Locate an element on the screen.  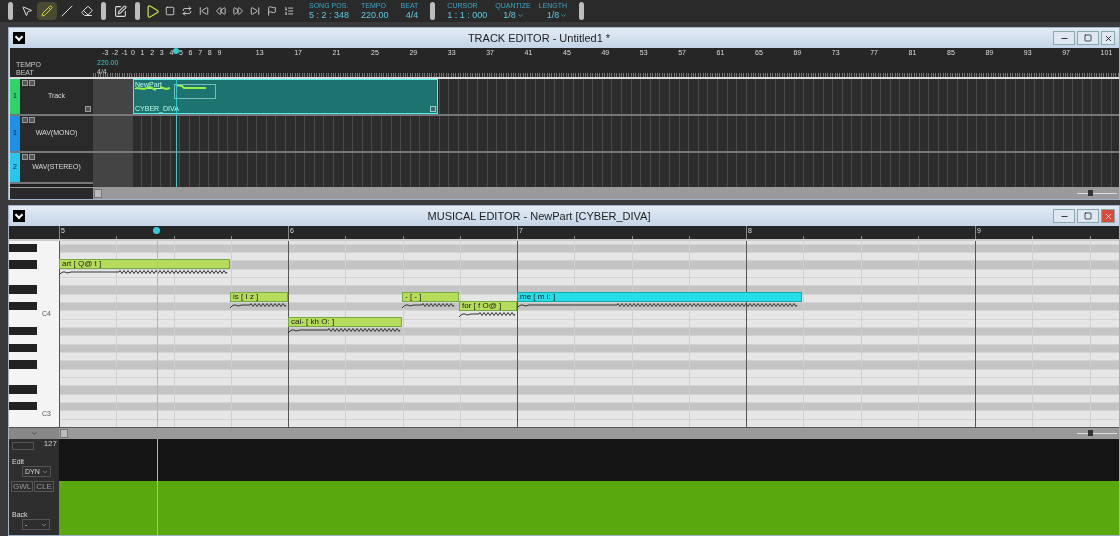
edit-icon is located at coordinates (120, 11).